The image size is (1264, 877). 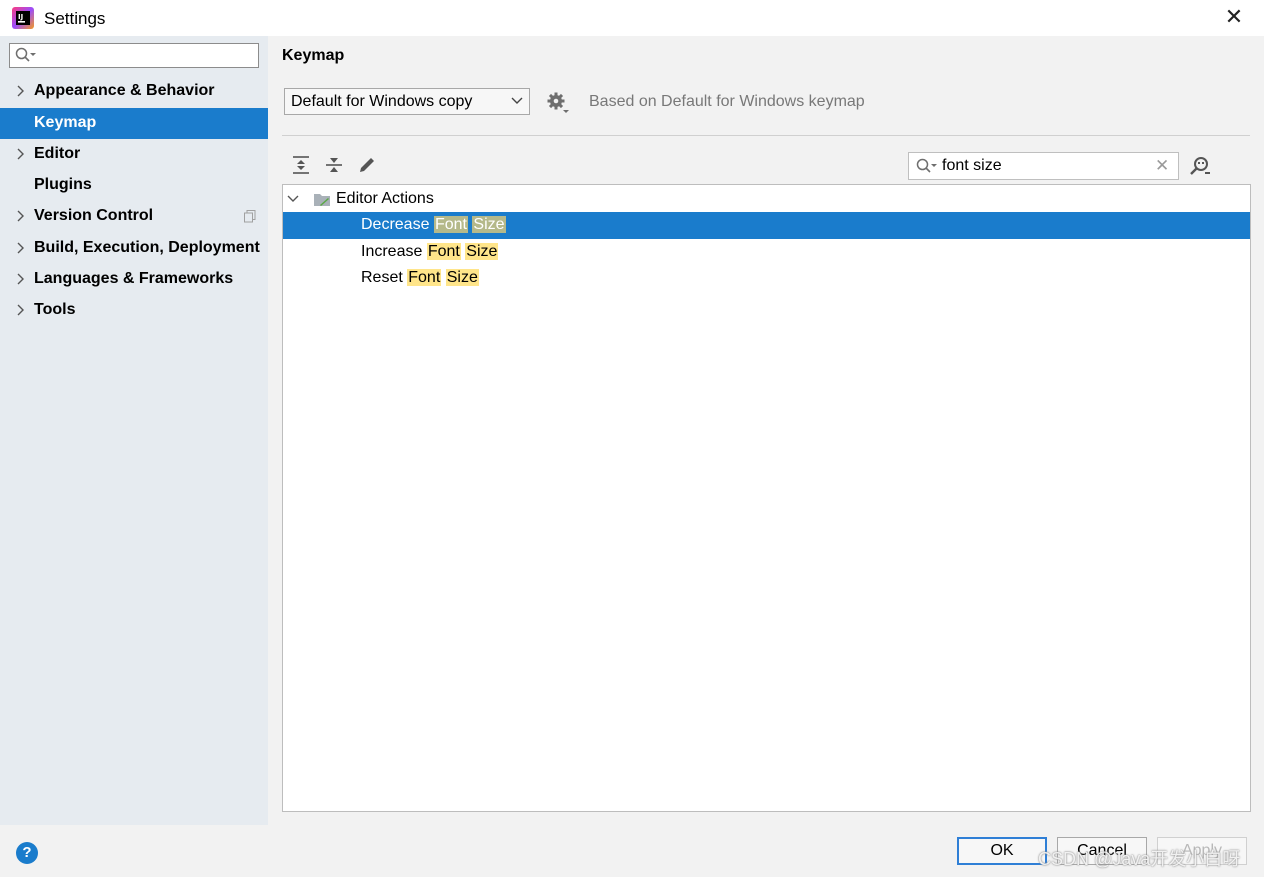 What do you see at coordinates (382, 277) in the screenshot?
I see `action-label-prefix: Reset` at bounding box center [382, 277].